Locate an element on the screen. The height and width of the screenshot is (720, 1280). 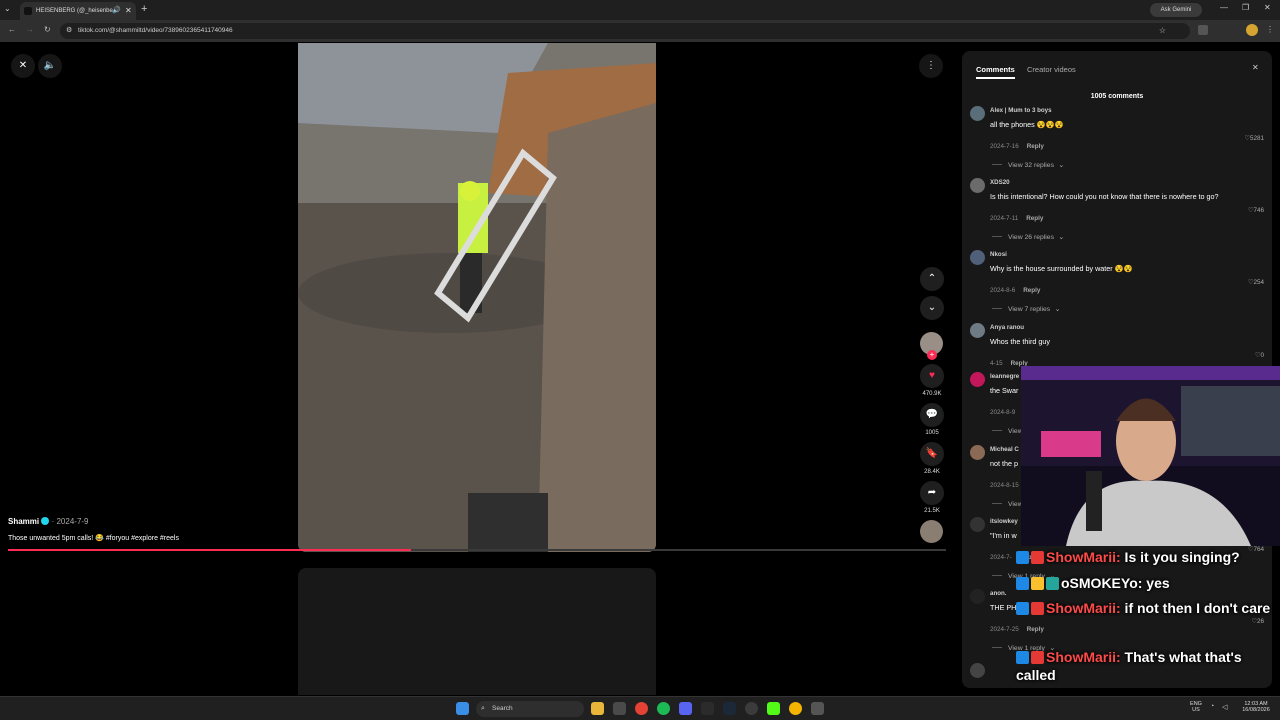
close-video-icon: ✕ is located at coordinates (23, 66).